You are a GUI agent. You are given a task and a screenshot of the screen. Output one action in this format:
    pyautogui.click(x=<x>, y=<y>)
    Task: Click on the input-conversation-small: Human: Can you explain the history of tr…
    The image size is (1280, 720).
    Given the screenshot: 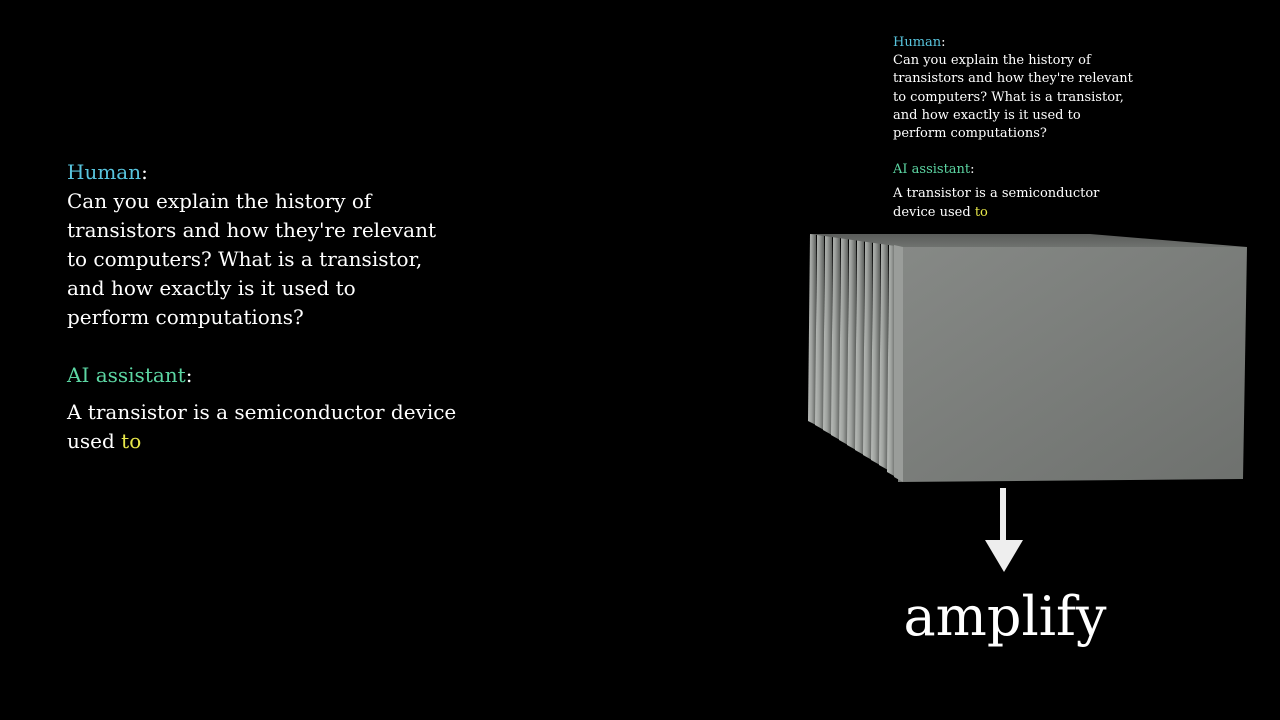 What is the action you would take?
    pyautogui.click(x=1013, y=128)
    